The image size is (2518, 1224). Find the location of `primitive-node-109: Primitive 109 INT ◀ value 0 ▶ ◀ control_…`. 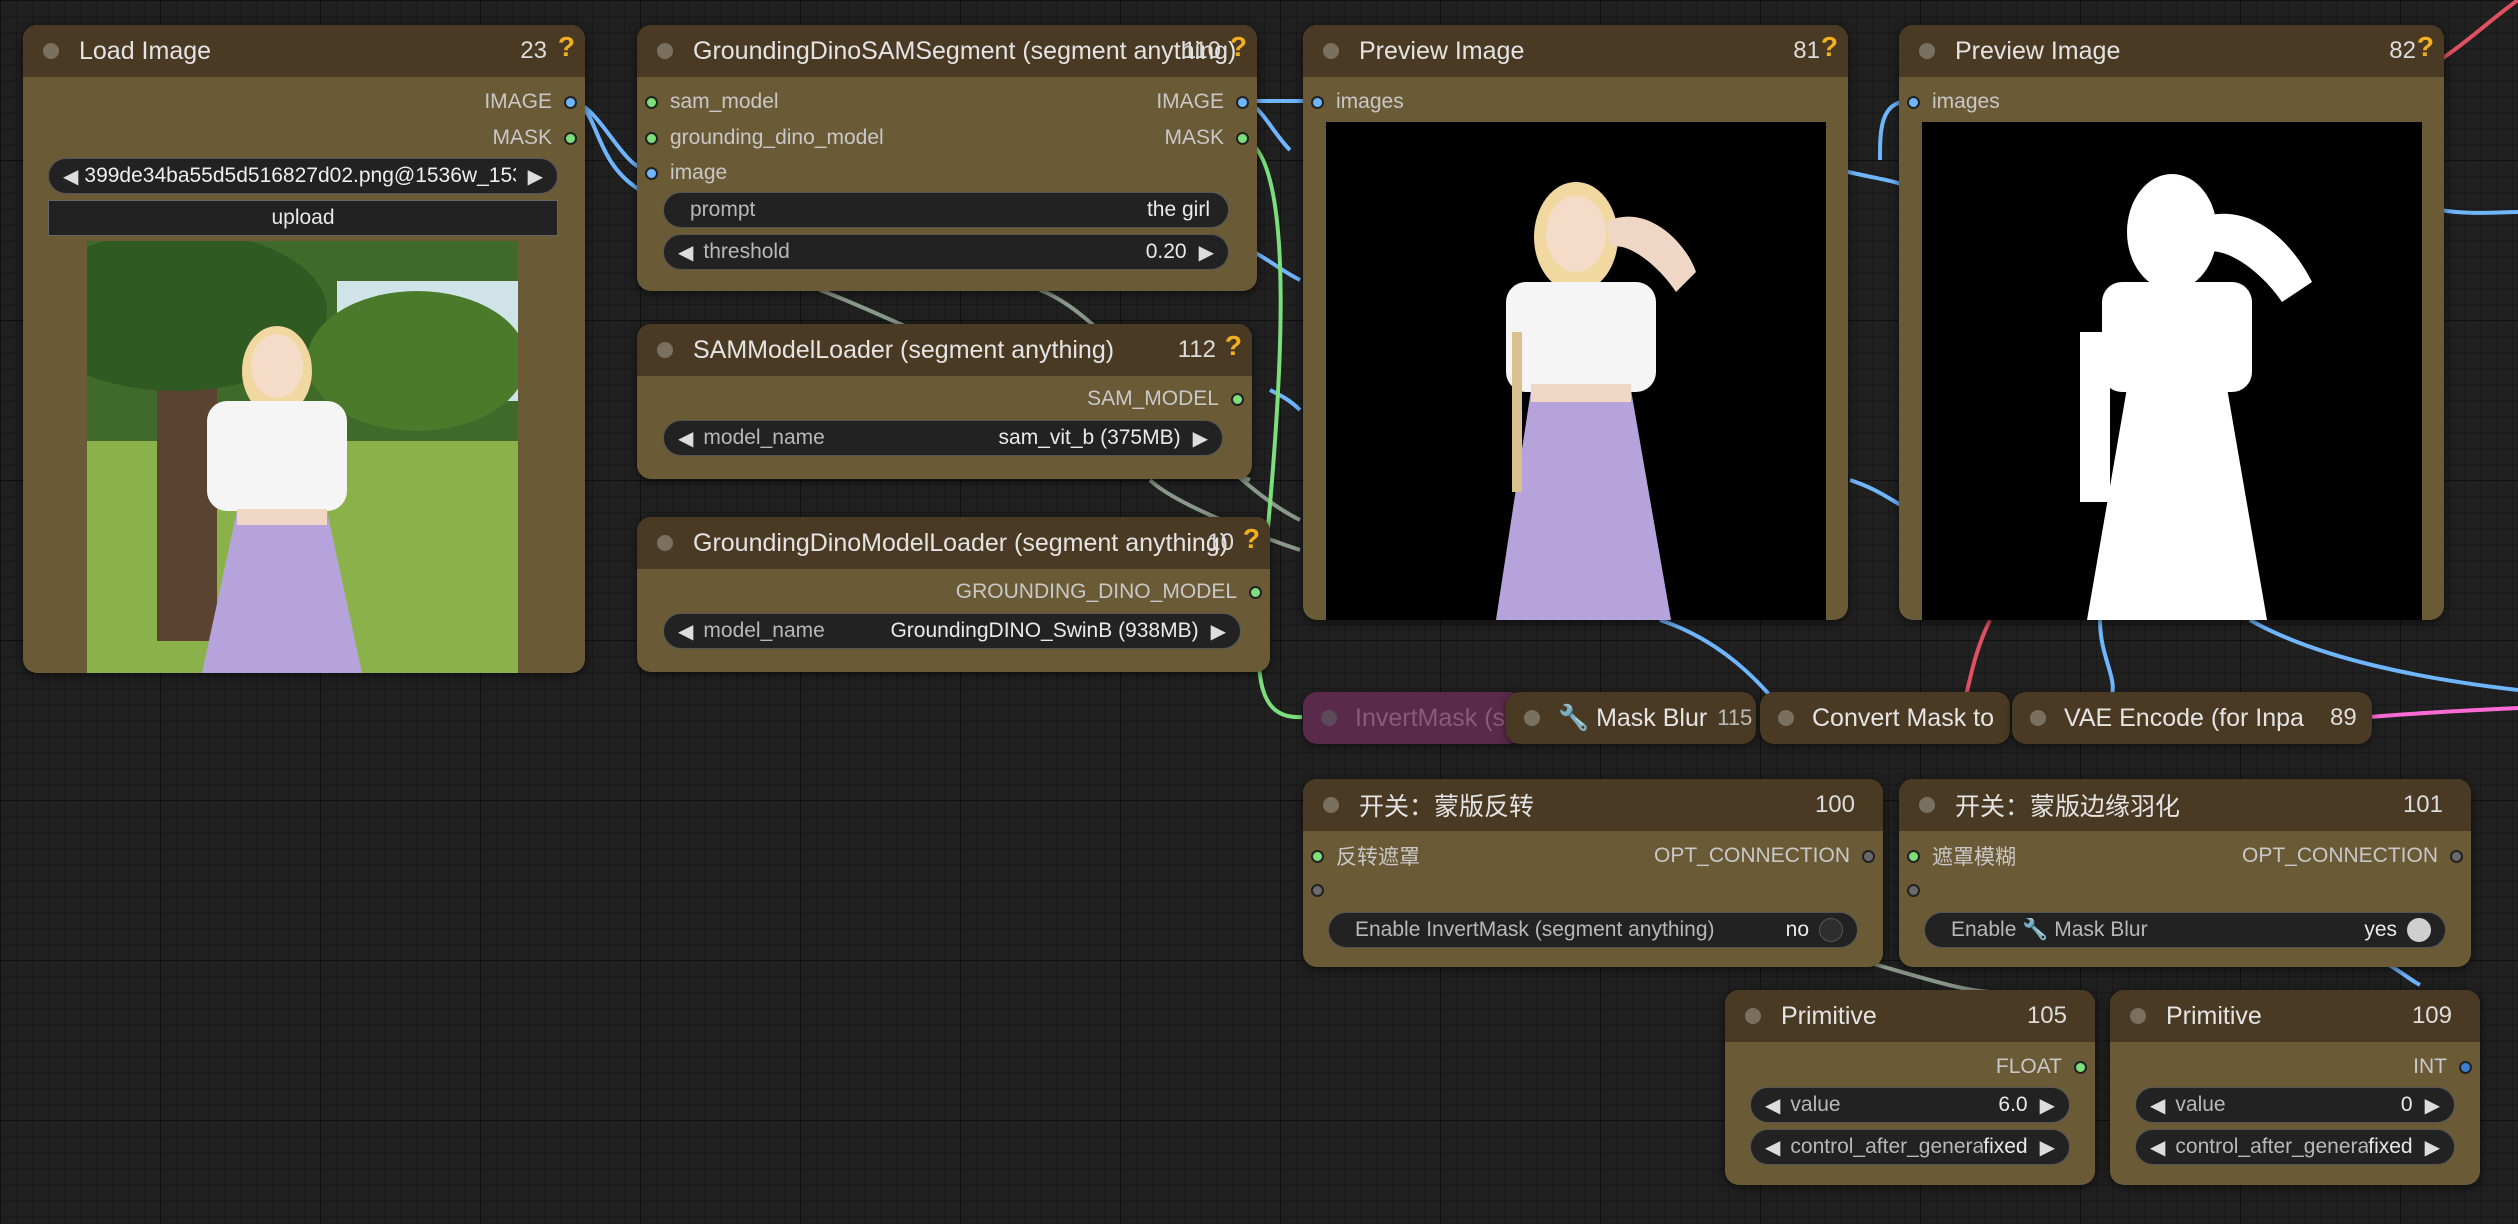

primitive-node-109: Primitive 109 INT ◀ value 0 ▶ ◀ control_… is located at coordinates (2295, 1087).